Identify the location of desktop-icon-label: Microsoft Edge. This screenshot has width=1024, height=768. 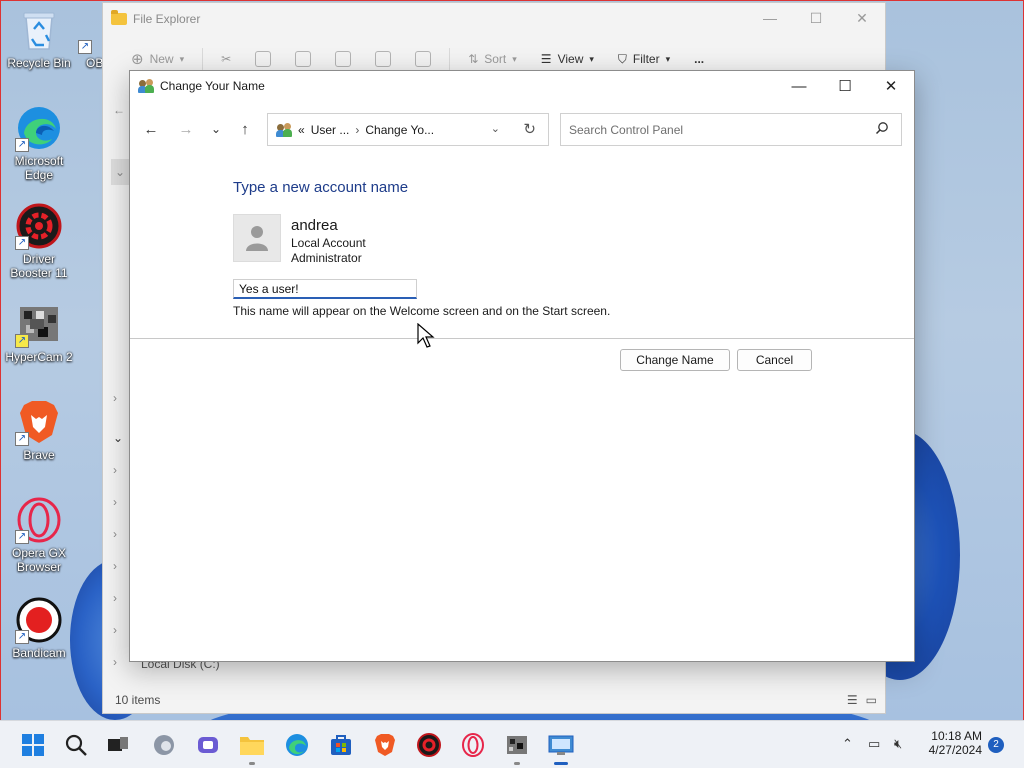
(39, 168).